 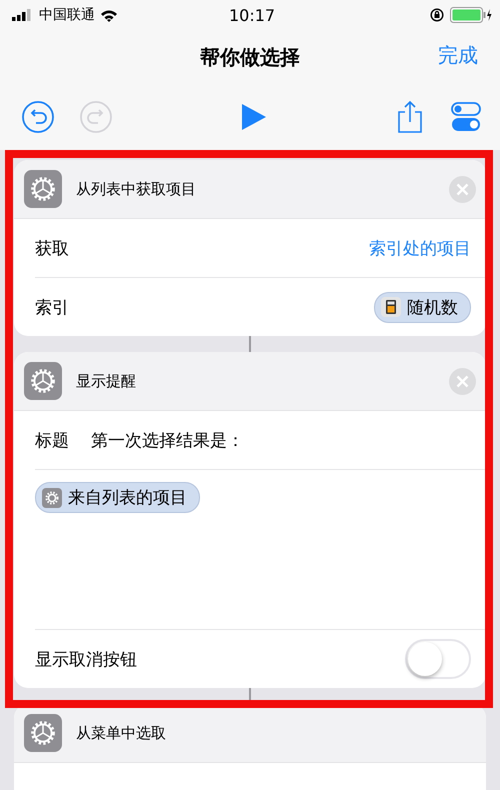 I want to click on parameter-label: 获取, so click(x=52, y=249).